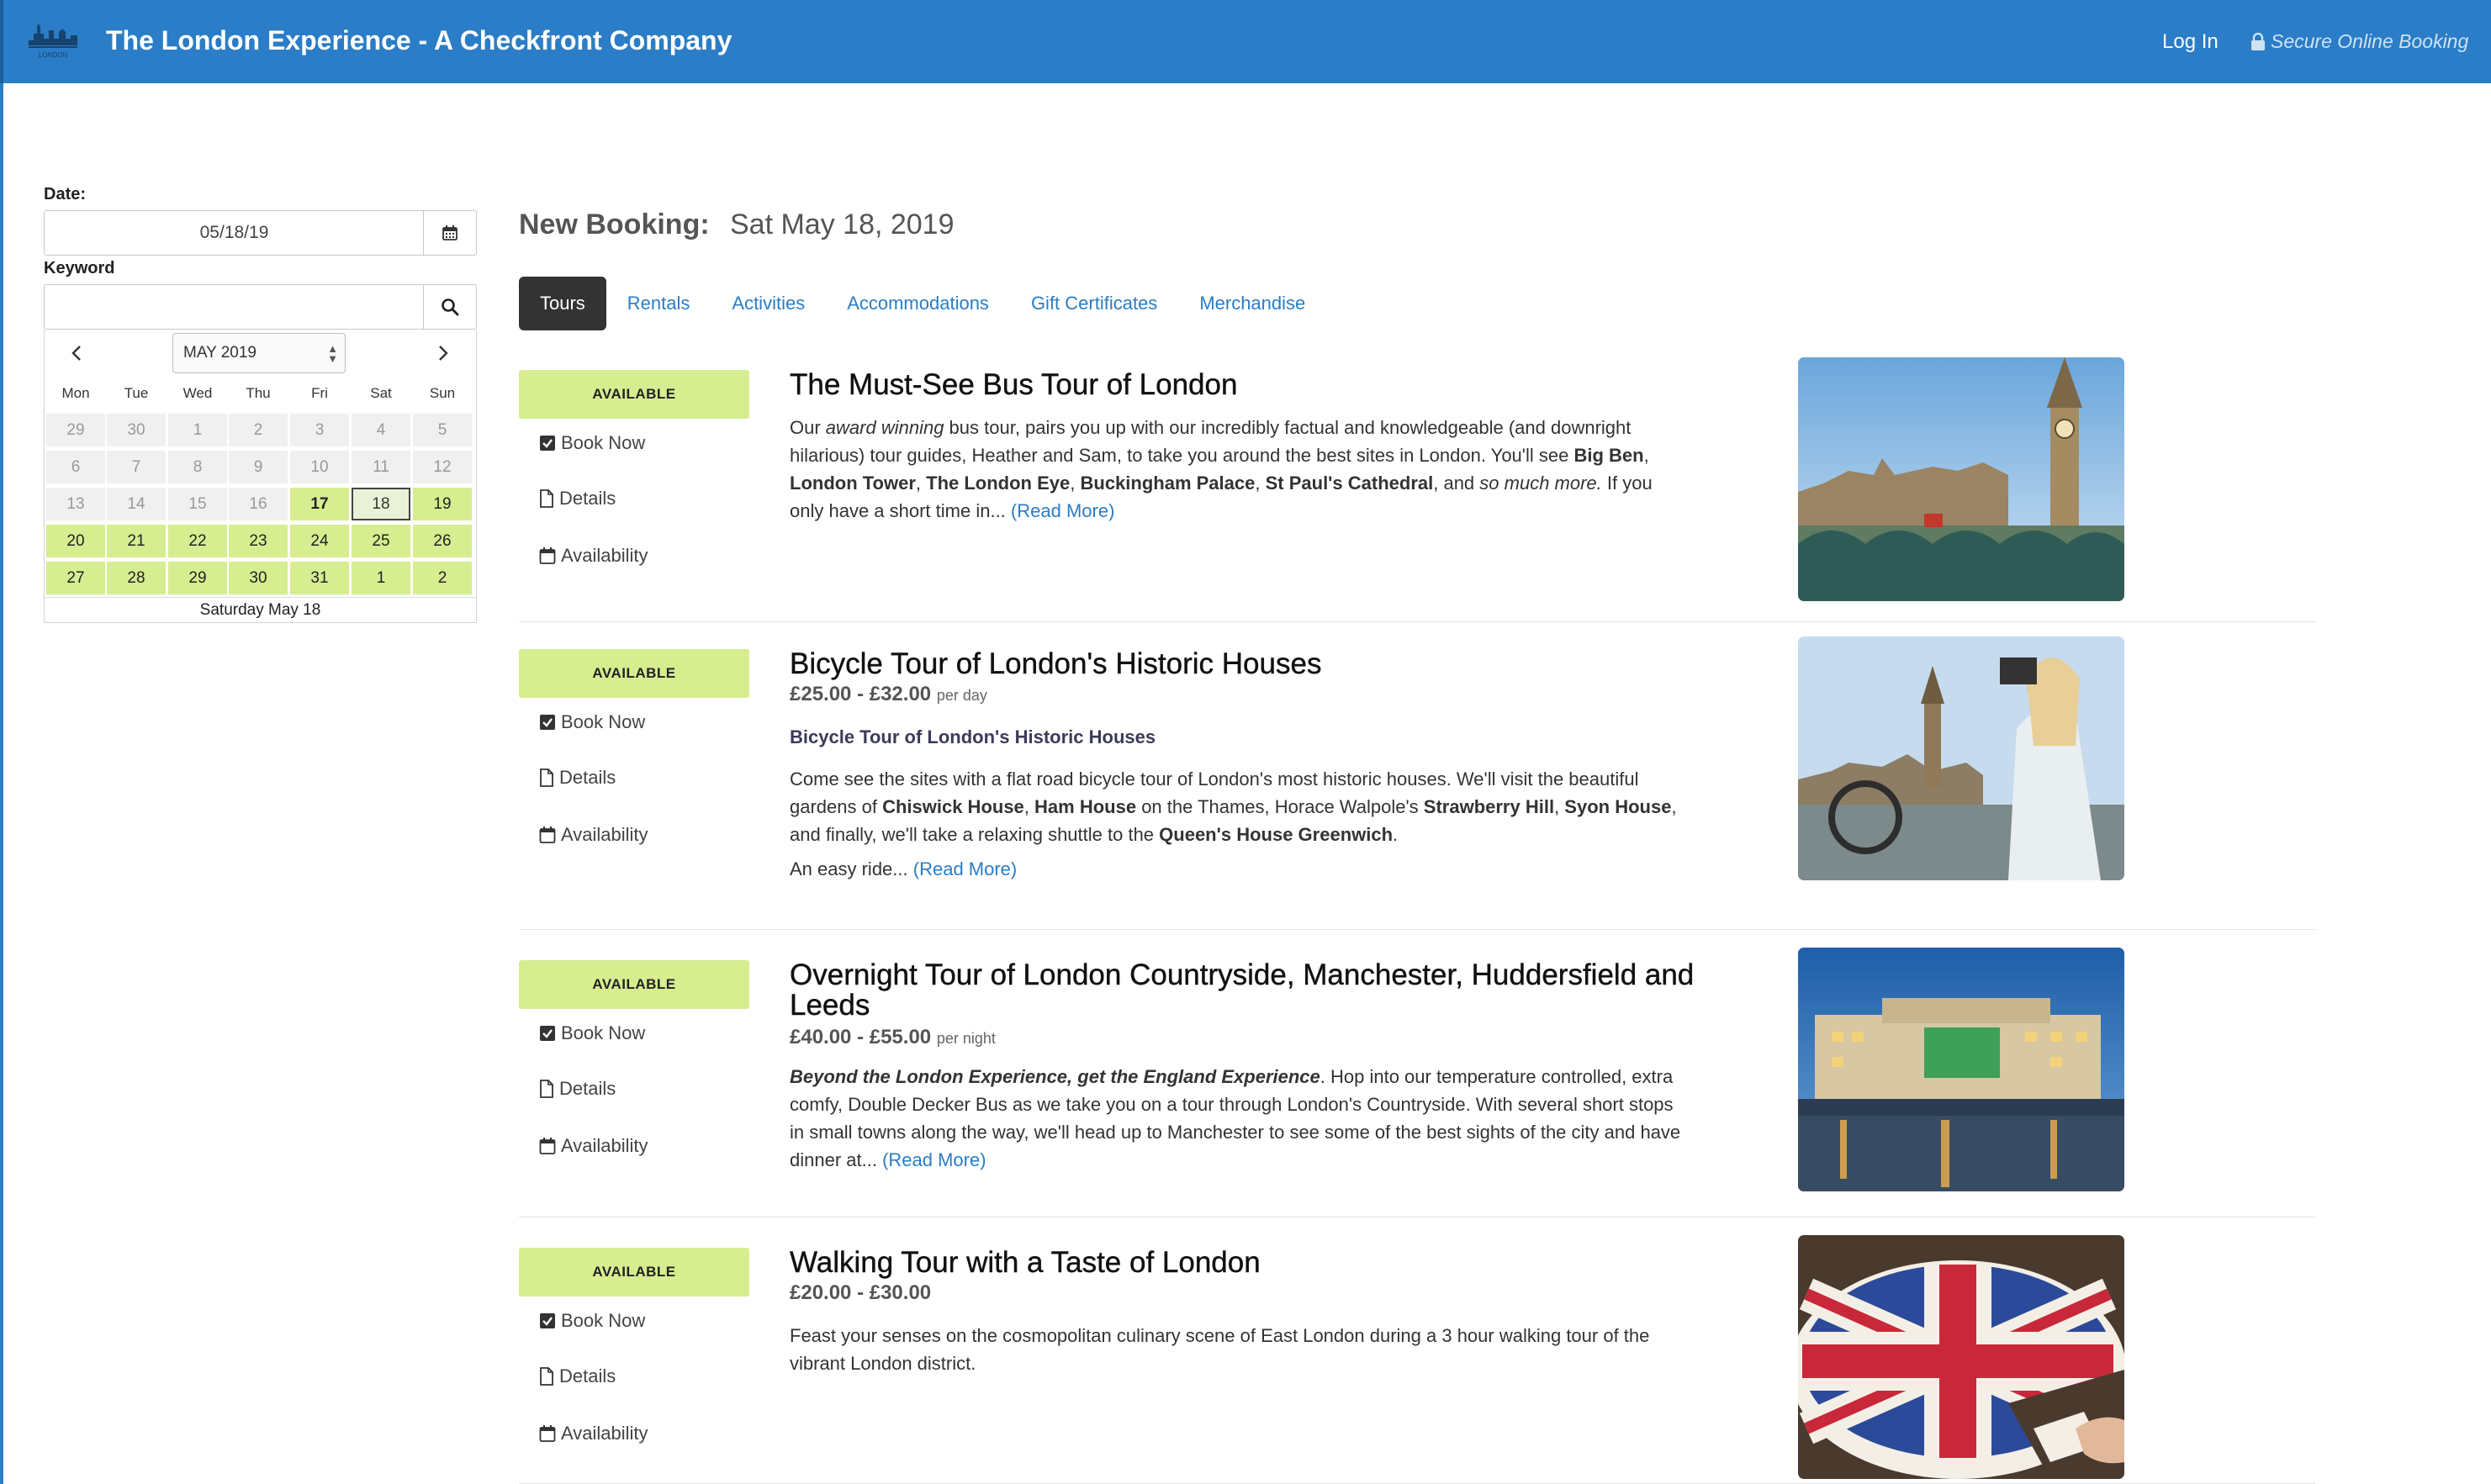 The width and height of the screenshot is (2491, 1484). What do you see at coordinates (234, 307) in the screenshot?
I see `keyword-input` at bounding box center [234, 307].